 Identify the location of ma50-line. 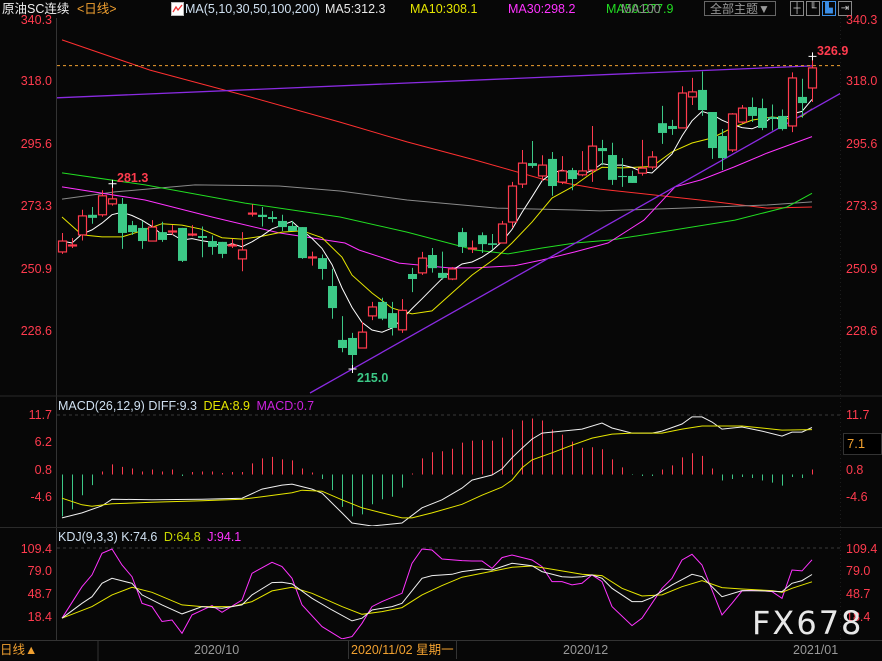
(437, 213).